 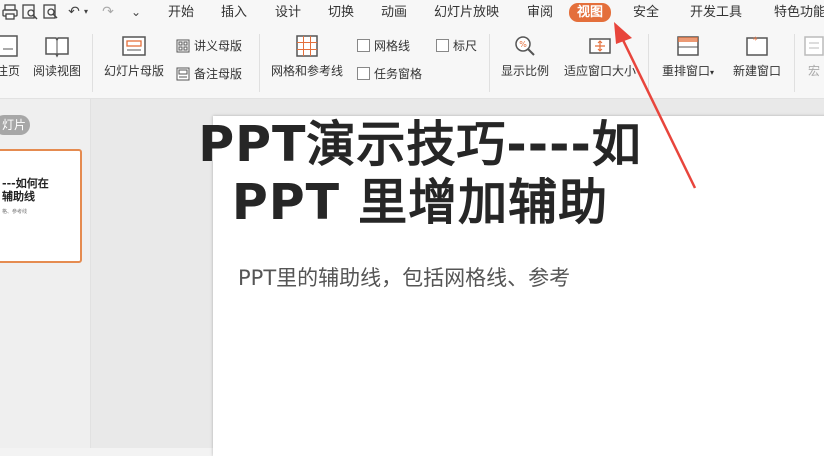 What do you see at coordinates (404, 277) in the screenshot?
I see `slide-subtitle: PPT里的辅助线，包括网格线、参考` at bounding box center [404, 277].